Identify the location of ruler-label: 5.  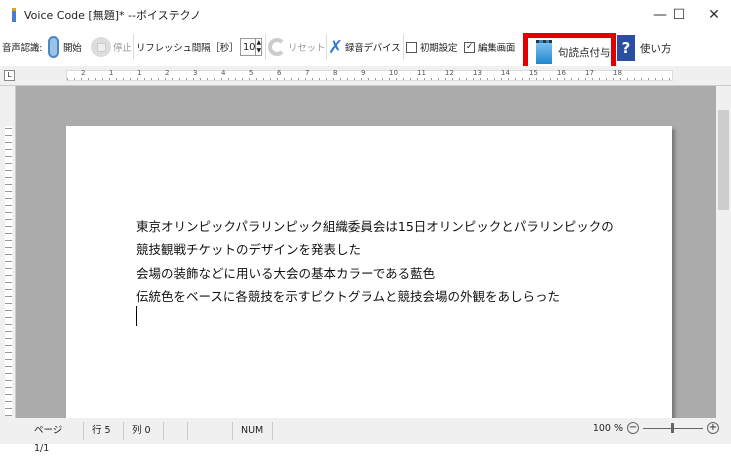
(251, 73).